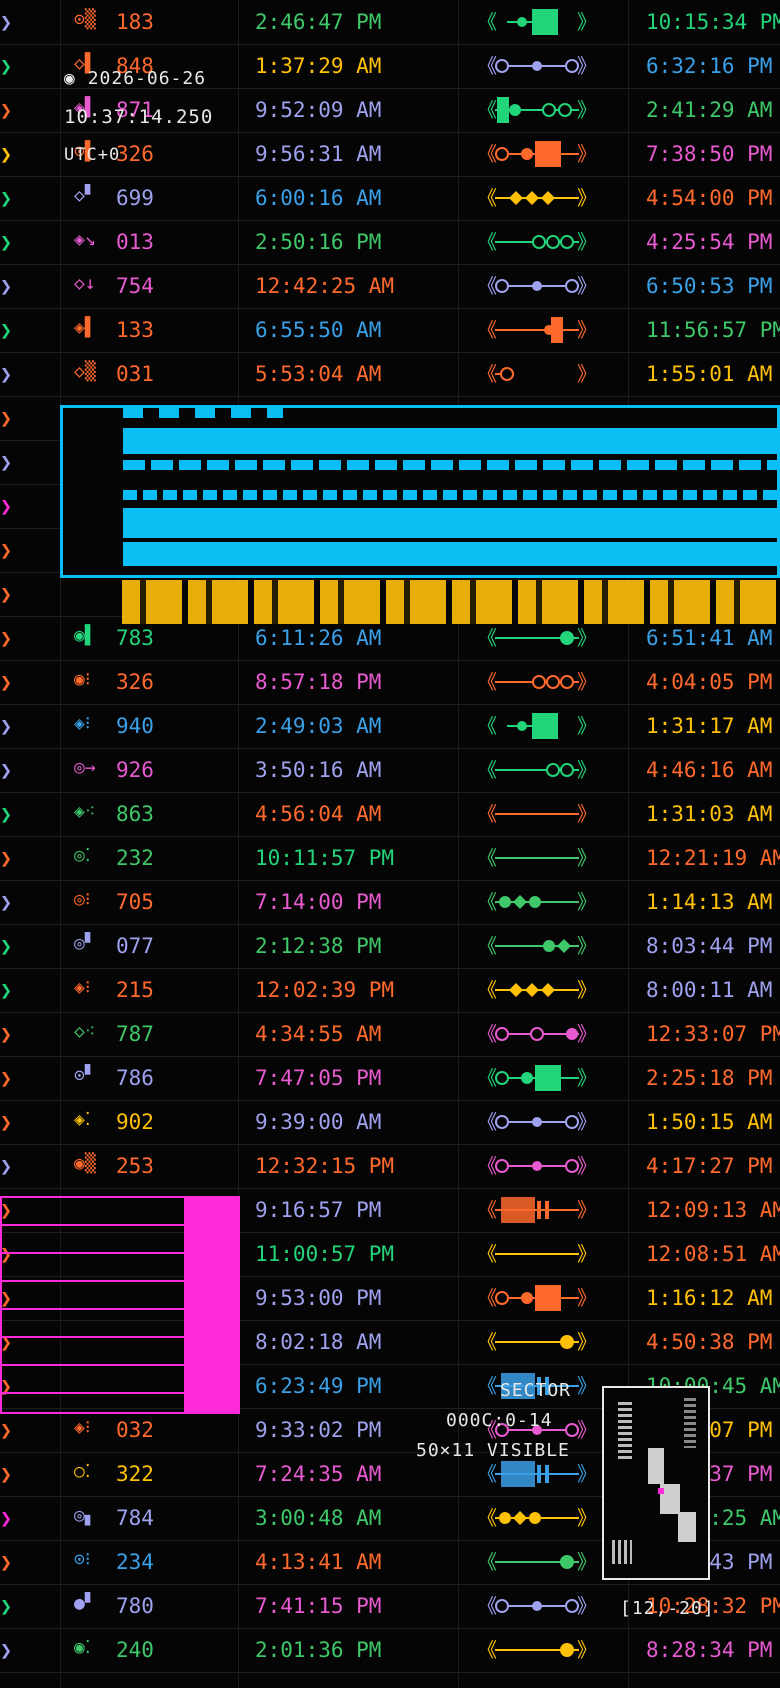 The width and height of the screenshot is (780, 1688). I want to click on table-row: ❯ ◎⁝ 705 7:14:00 PM 《》 1:14:13 AM, so click(390, 902).